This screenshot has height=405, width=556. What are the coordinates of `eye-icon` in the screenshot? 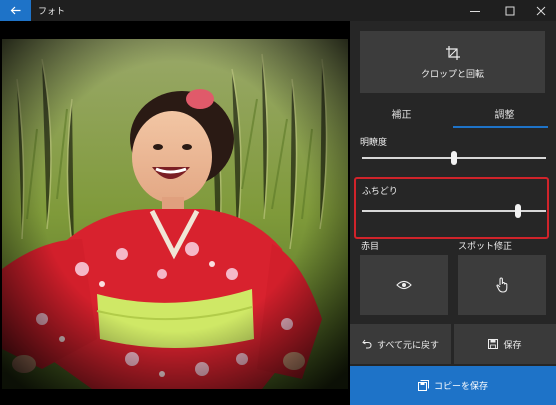 It's located at (404, 285).